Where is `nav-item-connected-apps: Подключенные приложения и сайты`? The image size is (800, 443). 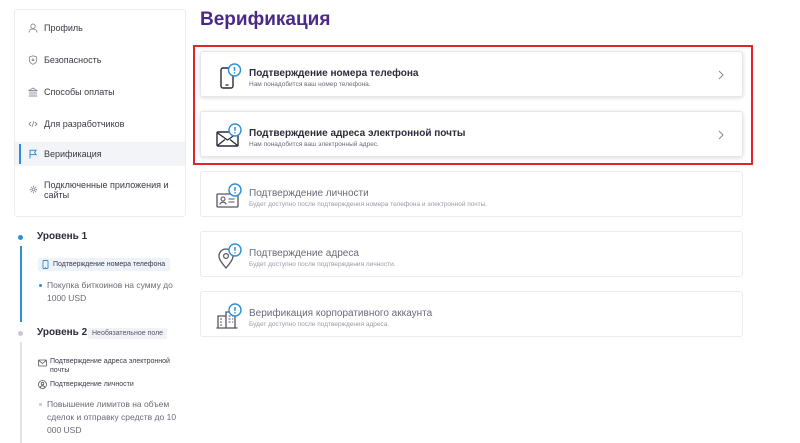
nav-item-connected-apps: Подключенные приложения и сайты is located at coordinates (100, 191).